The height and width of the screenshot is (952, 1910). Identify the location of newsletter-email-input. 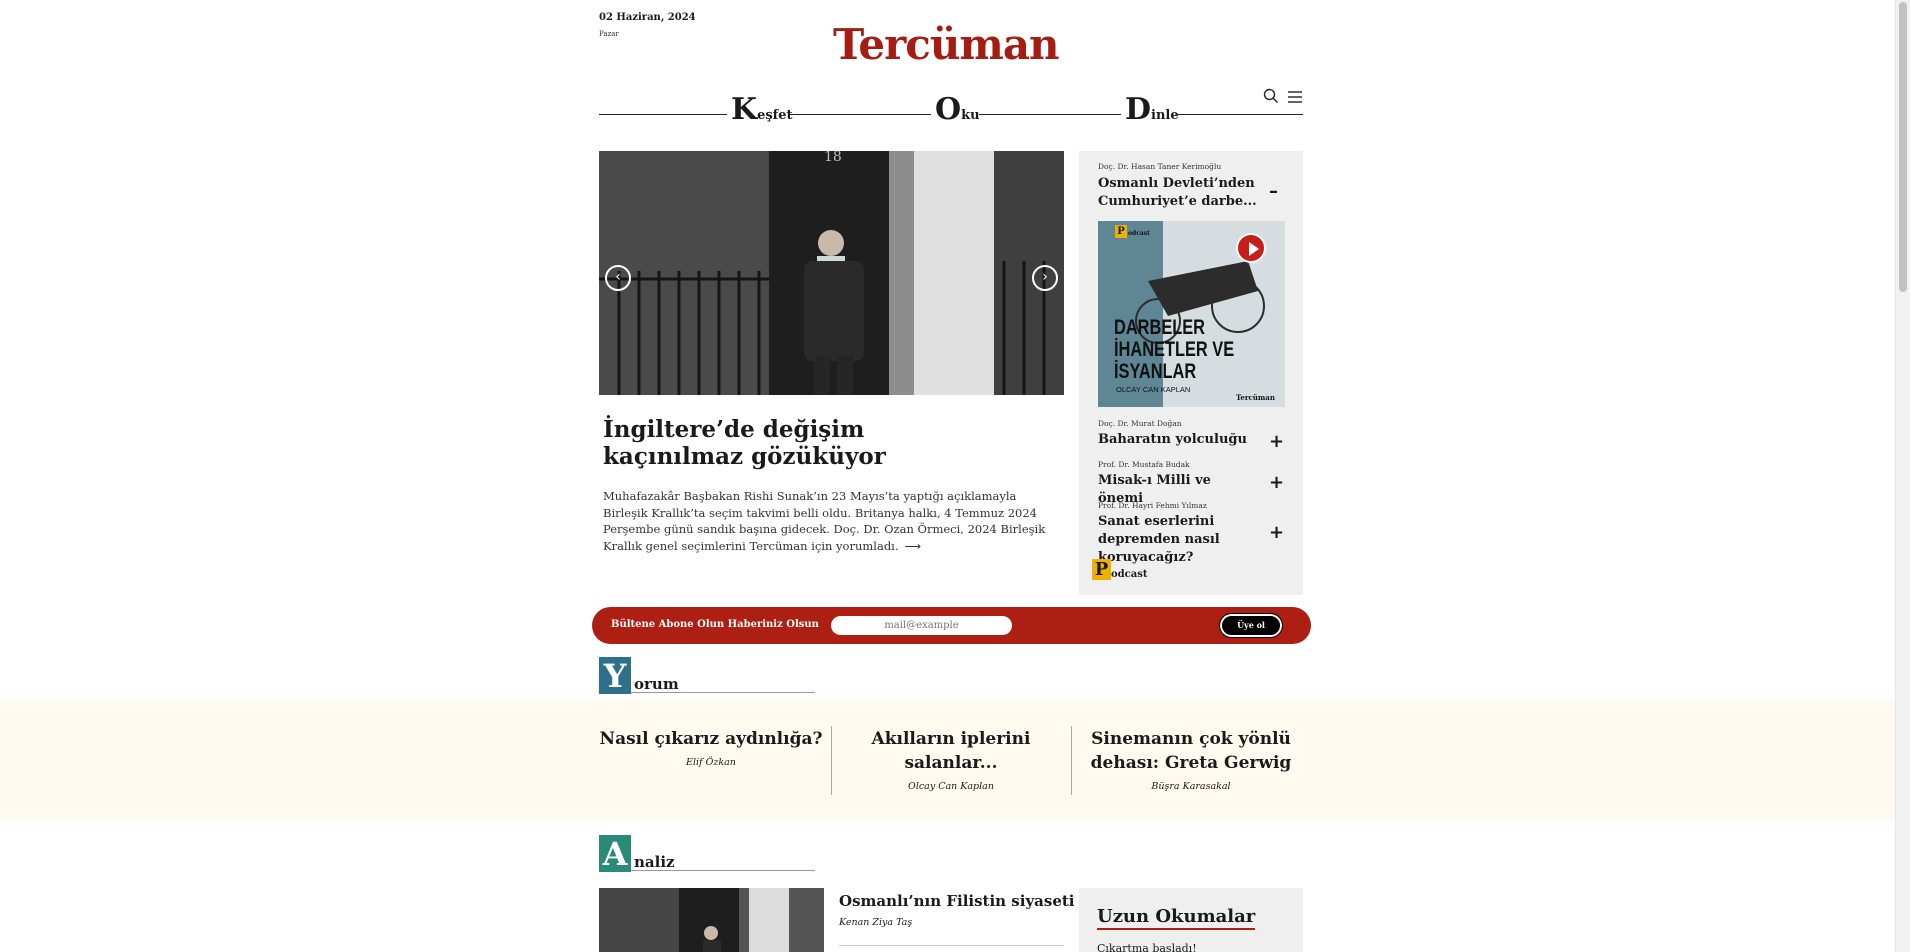
(921, 625).